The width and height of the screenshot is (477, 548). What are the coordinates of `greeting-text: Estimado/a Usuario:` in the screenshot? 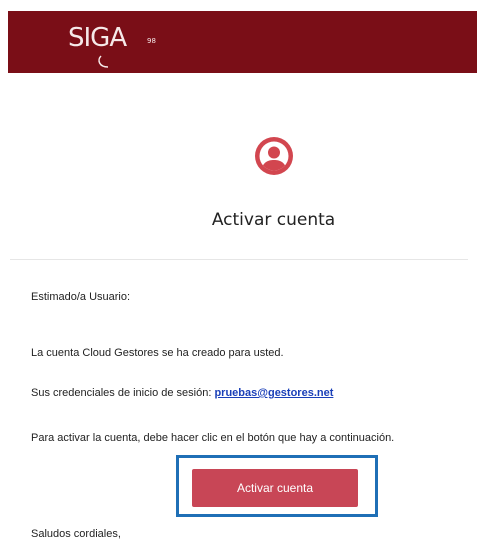 It's located at (81, 297).